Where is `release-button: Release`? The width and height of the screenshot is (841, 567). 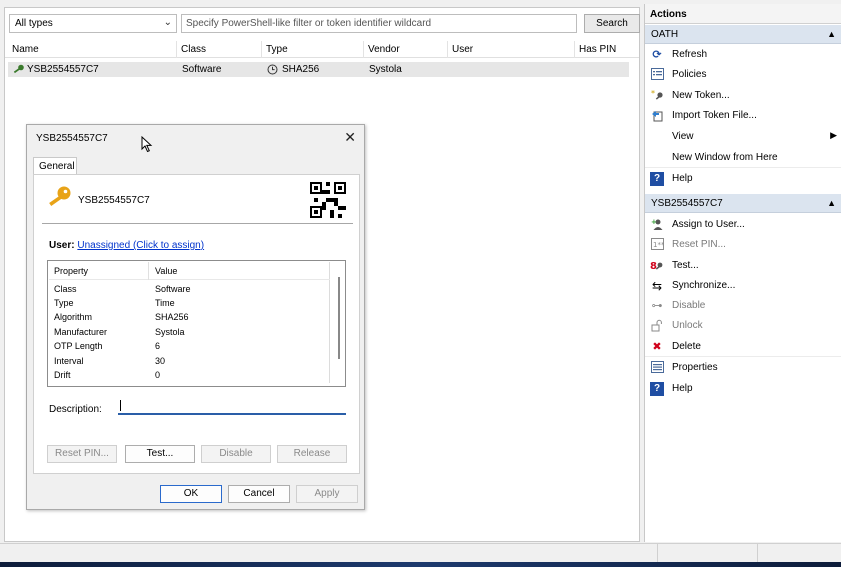
release-button: Release is located at coordinates (312, 454).